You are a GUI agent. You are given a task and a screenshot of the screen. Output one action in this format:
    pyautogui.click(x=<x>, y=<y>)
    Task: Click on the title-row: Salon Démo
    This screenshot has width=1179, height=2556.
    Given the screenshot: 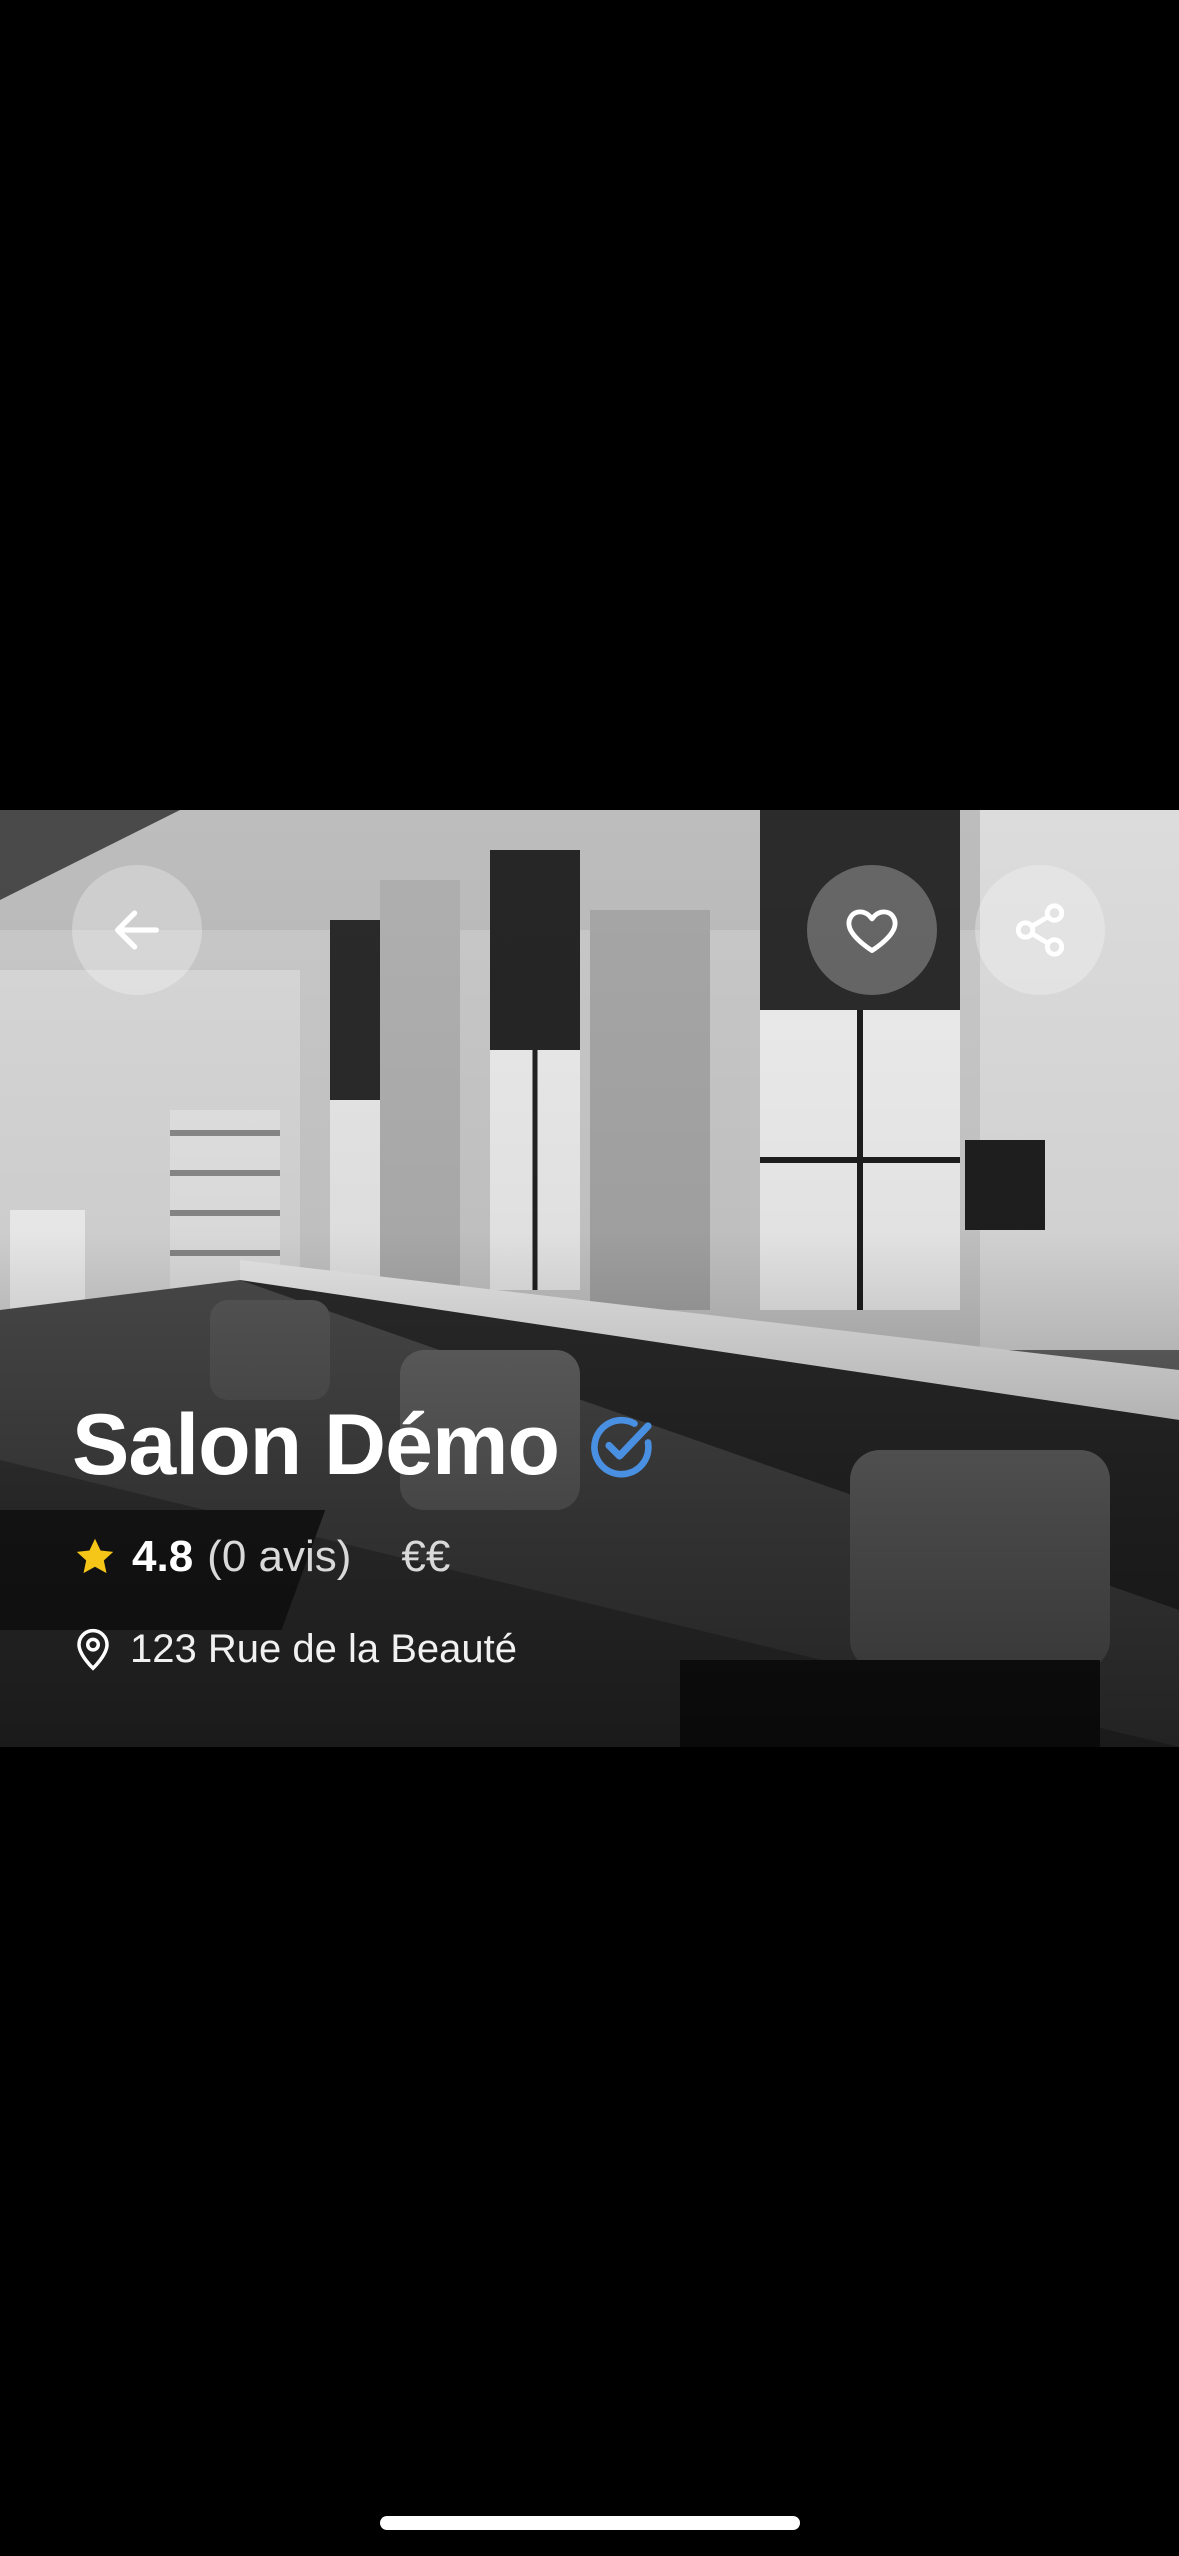 What is the action you would take?
    pyautogui.click(x=592, y=1445)
    